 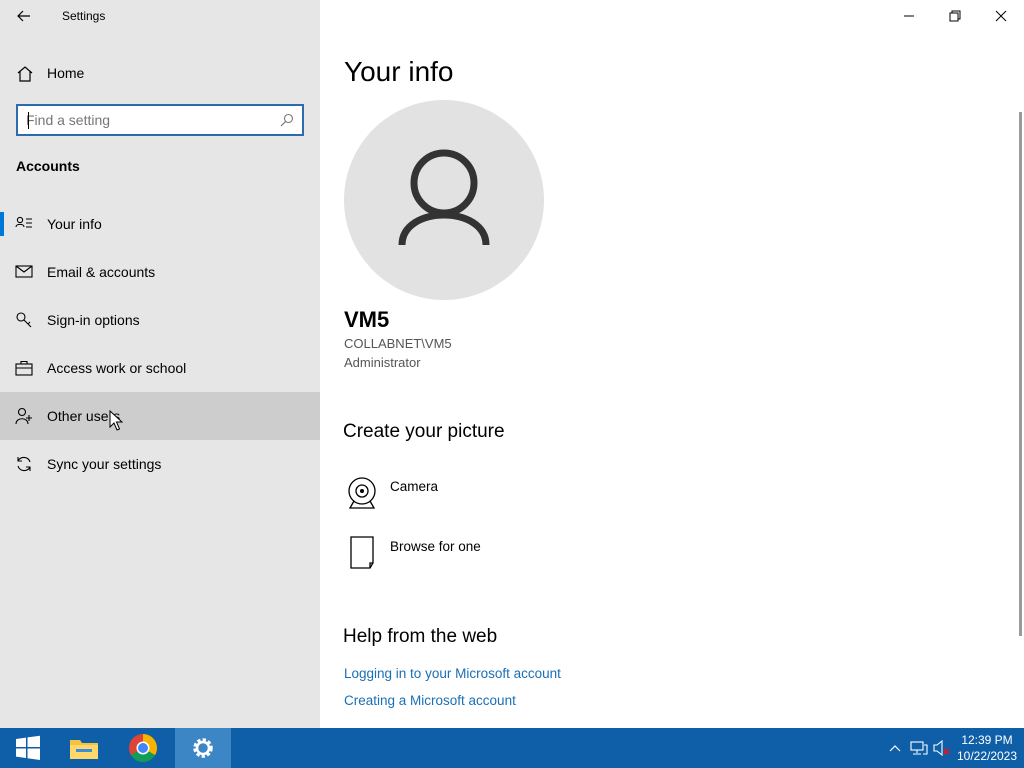 I want to click on key-icon, so click(x=24, y=320).